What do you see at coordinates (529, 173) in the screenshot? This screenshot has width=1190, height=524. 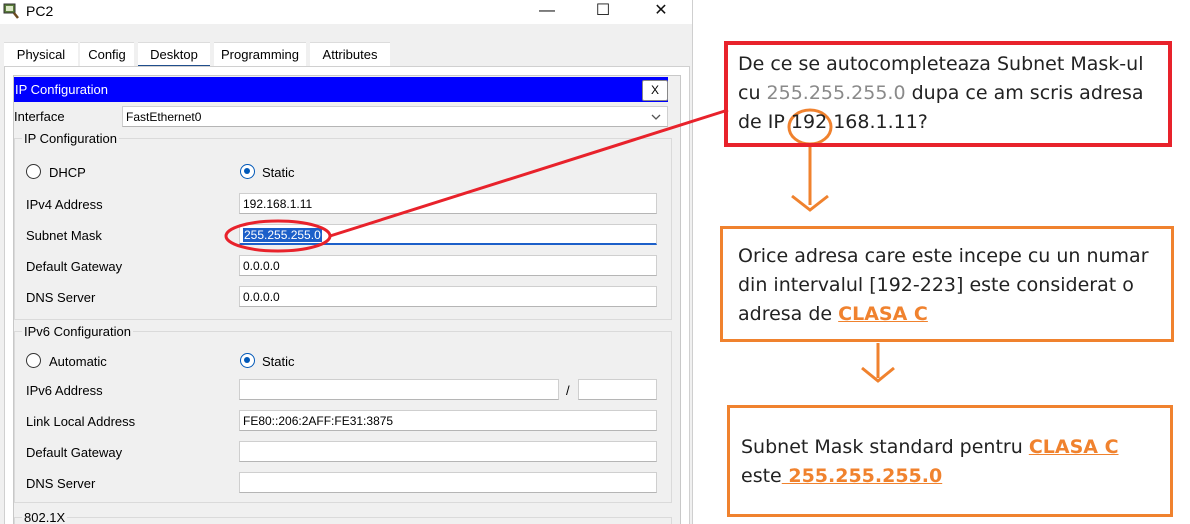 I see `red-connector-line` at bounding box center [529, 173].